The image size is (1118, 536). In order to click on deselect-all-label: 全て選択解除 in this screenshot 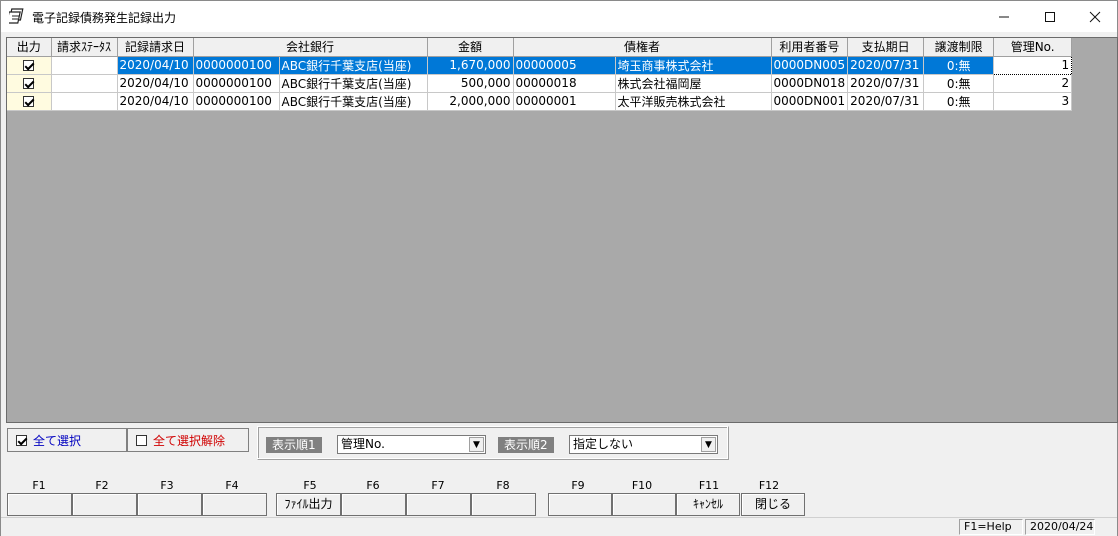, I will do `click(189, 440)`.